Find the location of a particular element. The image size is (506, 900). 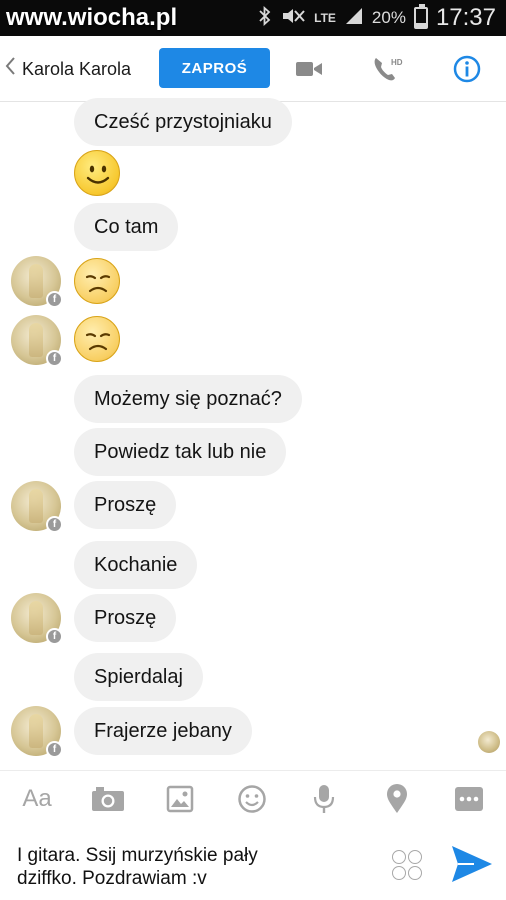

smiling-face-emoji-icon is located at coordinates (97, 173).